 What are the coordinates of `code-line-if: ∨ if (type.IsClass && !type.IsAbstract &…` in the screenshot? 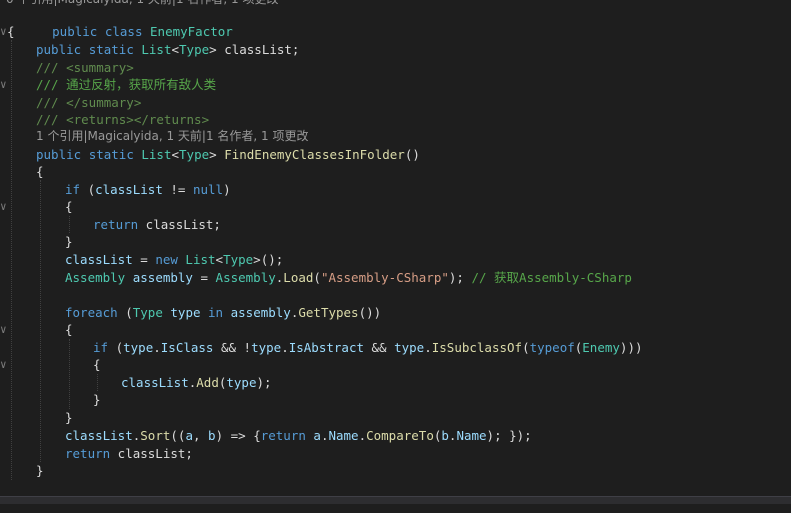 It's located at (395, 355).